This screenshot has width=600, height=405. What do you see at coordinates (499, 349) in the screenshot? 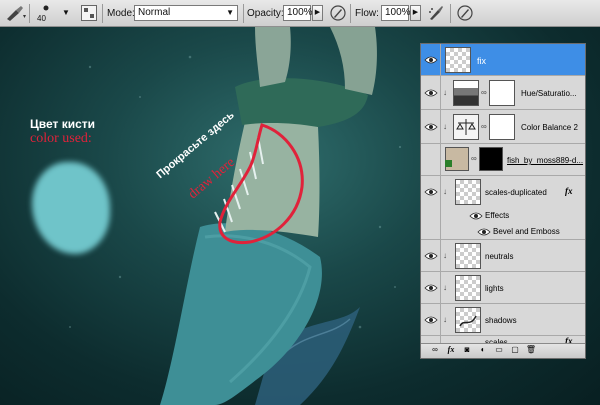
I see `new-group-icon: ▭` at bounding box center [499, 349].